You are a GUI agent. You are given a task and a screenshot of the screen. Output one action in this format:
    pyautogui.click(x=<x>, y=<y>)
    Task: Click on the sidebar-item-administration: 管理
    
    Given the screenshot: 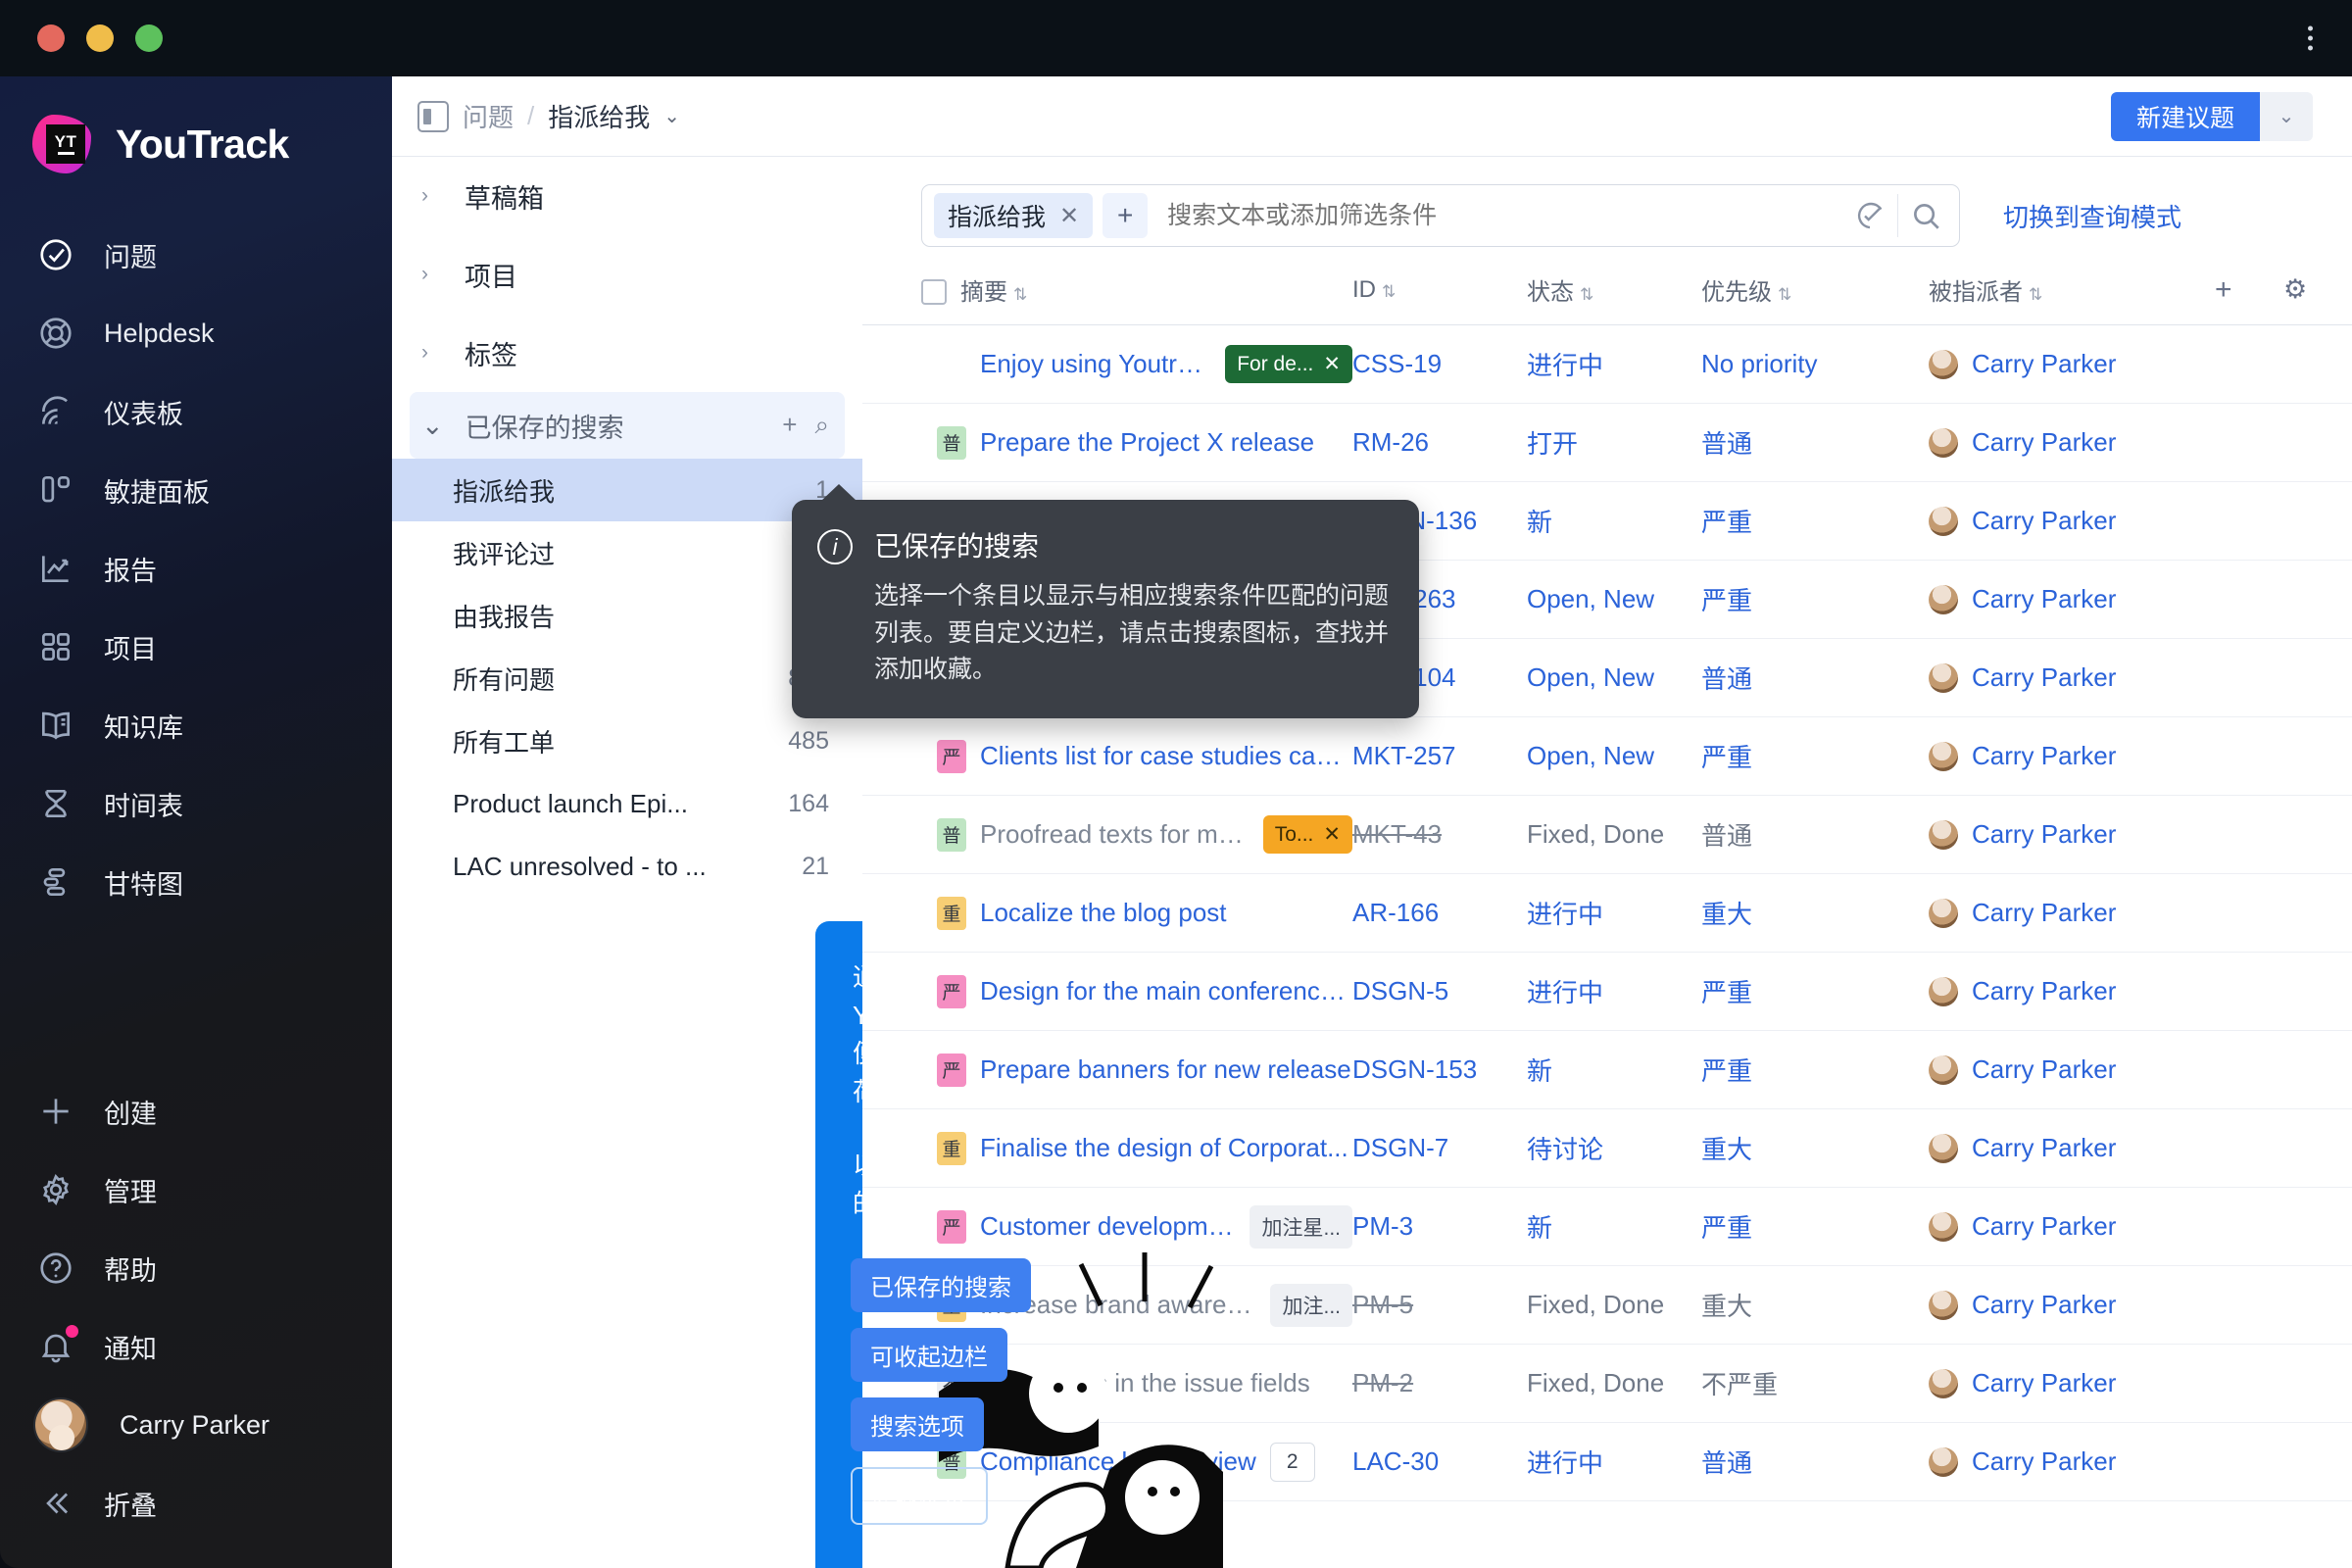 What is the action you would take?
    pyautogui.click(x=196, y=1190)
    